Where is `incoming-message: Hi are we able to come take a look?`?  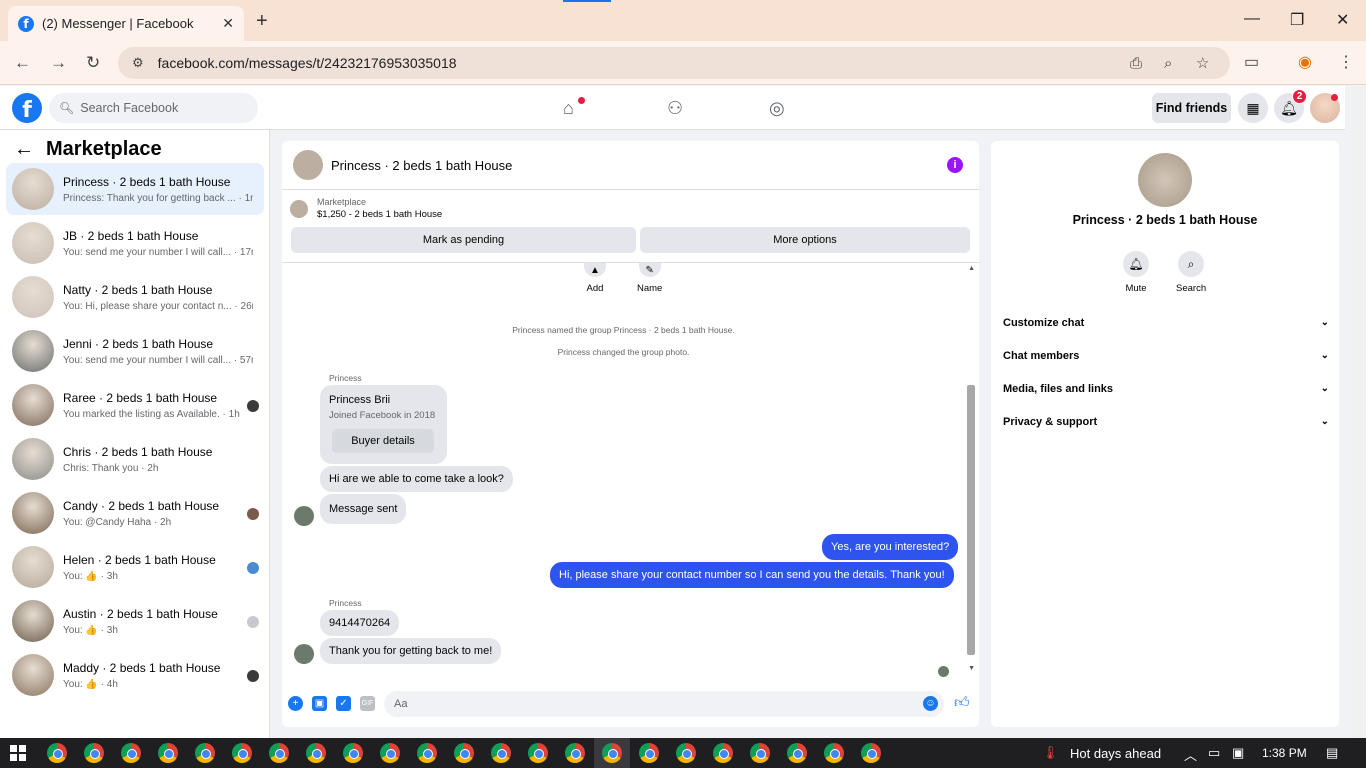
incoming-message: Hi are we able to come take a look? is located at coordinates (416, 479).